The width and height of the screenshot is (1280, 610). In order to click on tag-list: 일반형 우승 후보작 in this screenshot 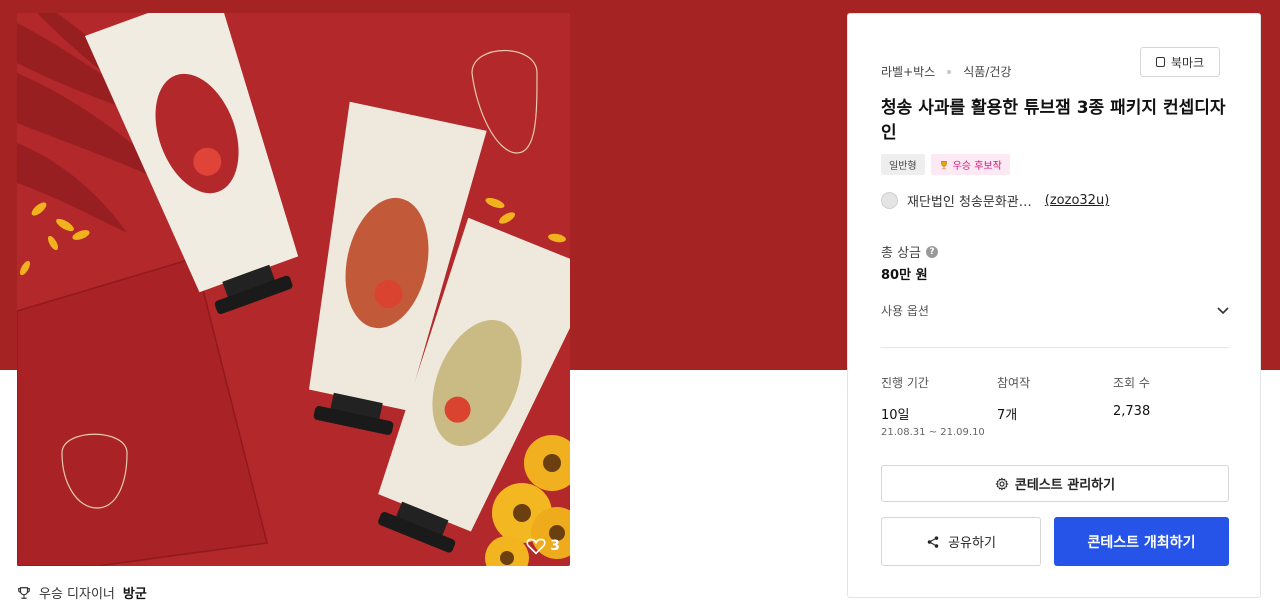, I will do `click(945, 164)`.